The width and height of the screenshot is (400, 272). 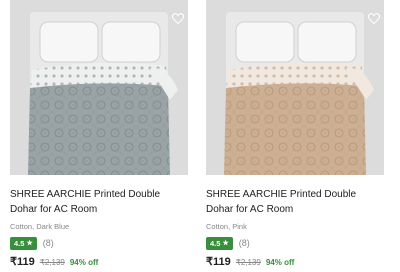 I want to click on product-subtitle: Cotton, Pink, so click(x=226, y=226).